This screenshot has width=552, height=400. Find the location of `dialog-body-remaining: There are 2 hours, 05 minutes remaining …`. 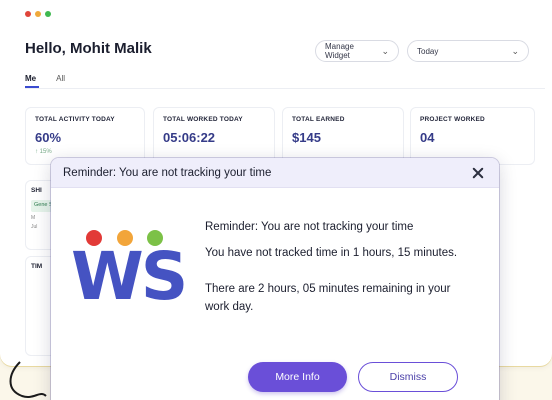

dialog-body-remaining: There are 2 hours, 05 minutes remaining … is located at coordinates (328, 298).